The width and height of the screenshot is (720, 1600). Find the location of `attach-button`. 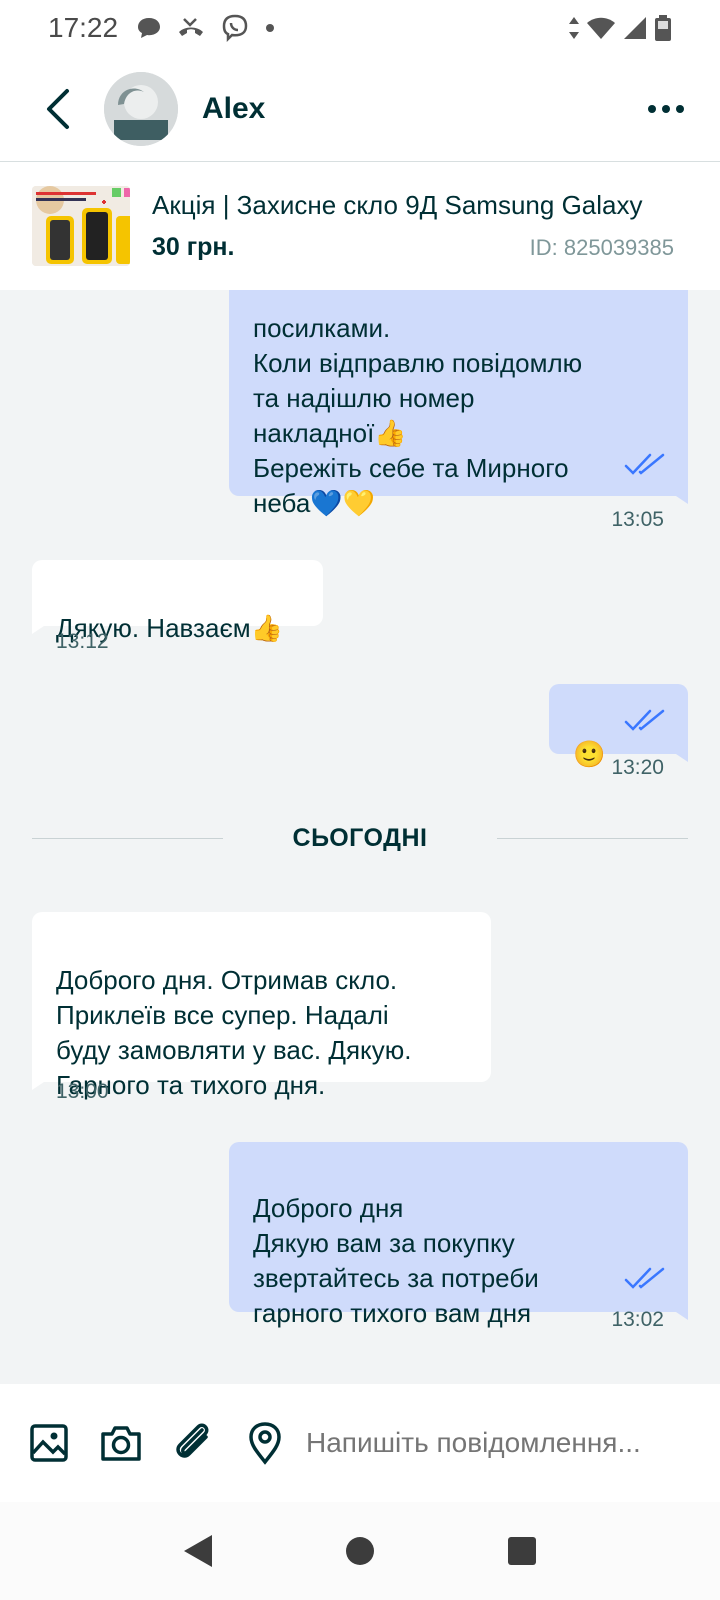

attach-button is located at coordinates (193, 1443).